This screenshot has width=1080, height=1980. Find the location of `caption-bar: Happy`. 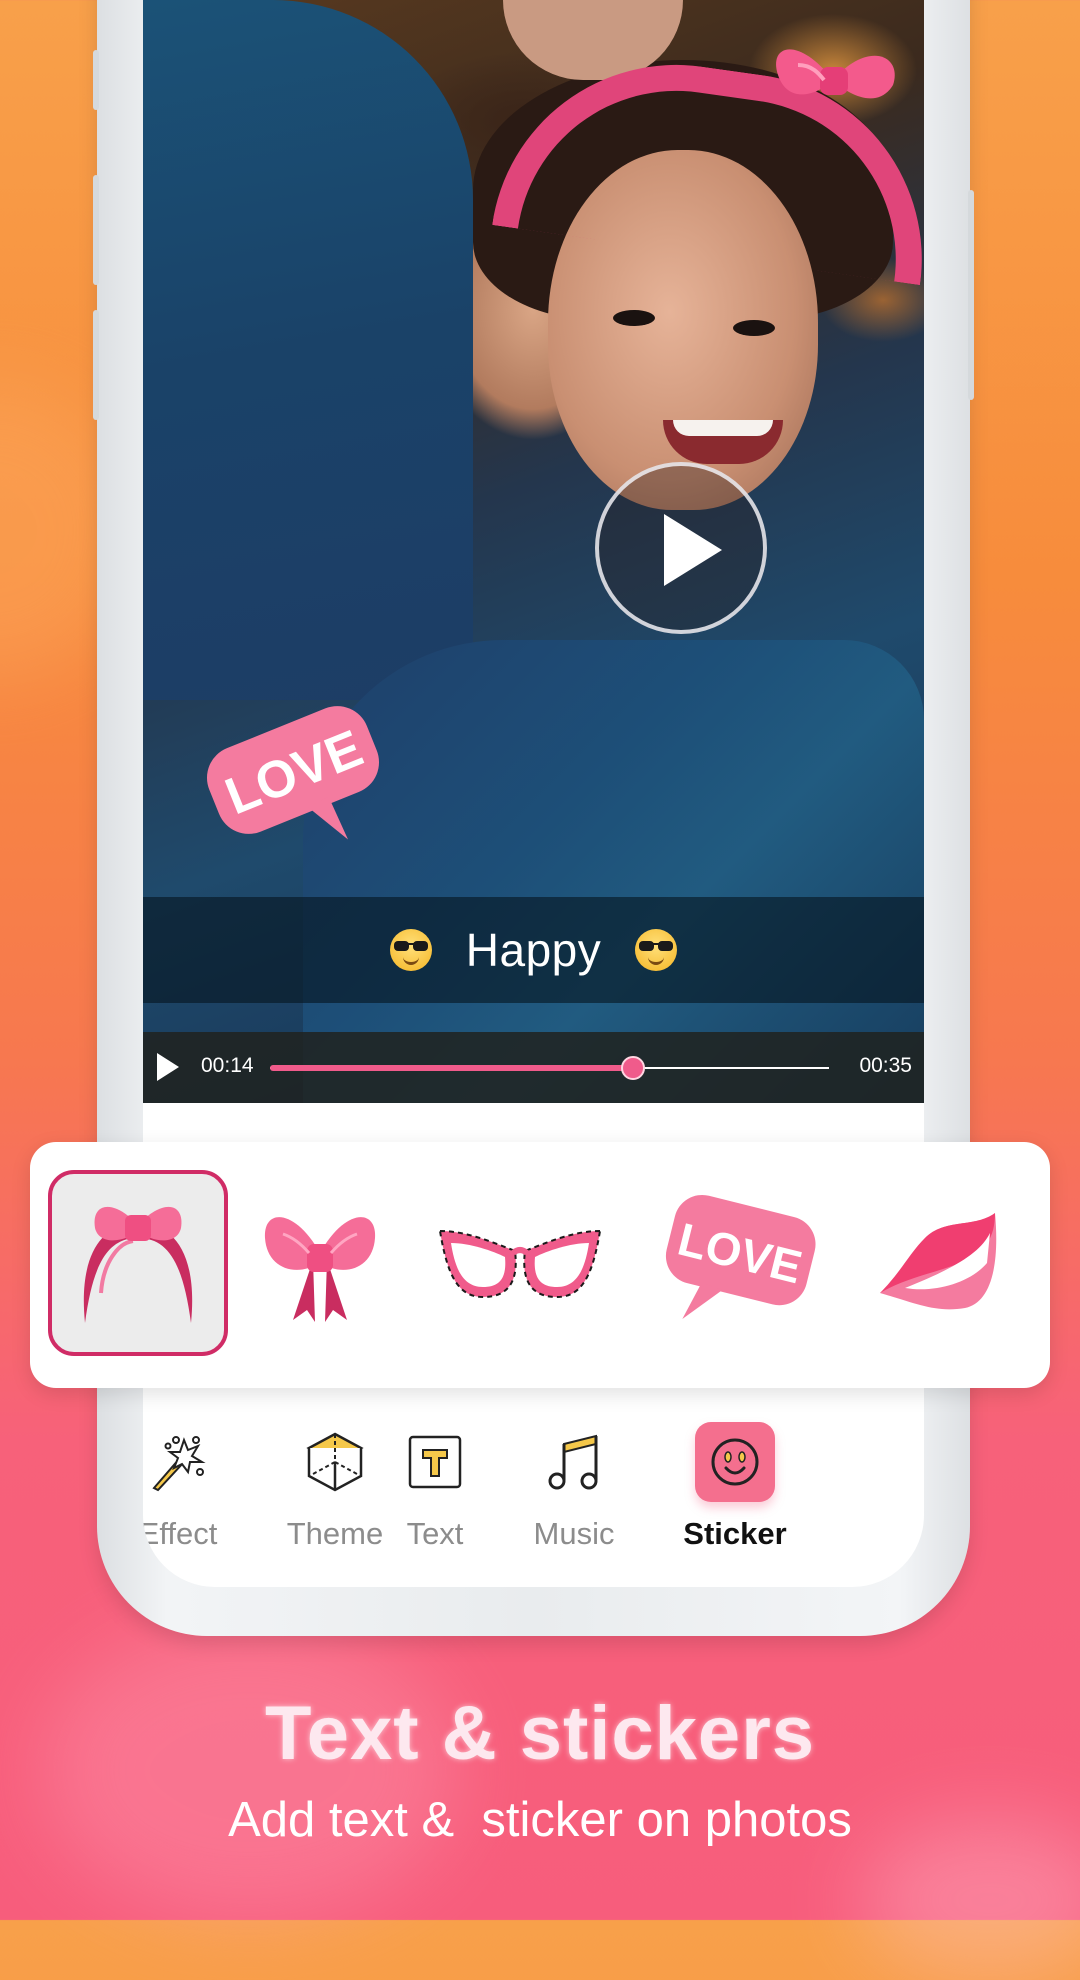

caption-bar: Happy is located at coordinates (533, 950).